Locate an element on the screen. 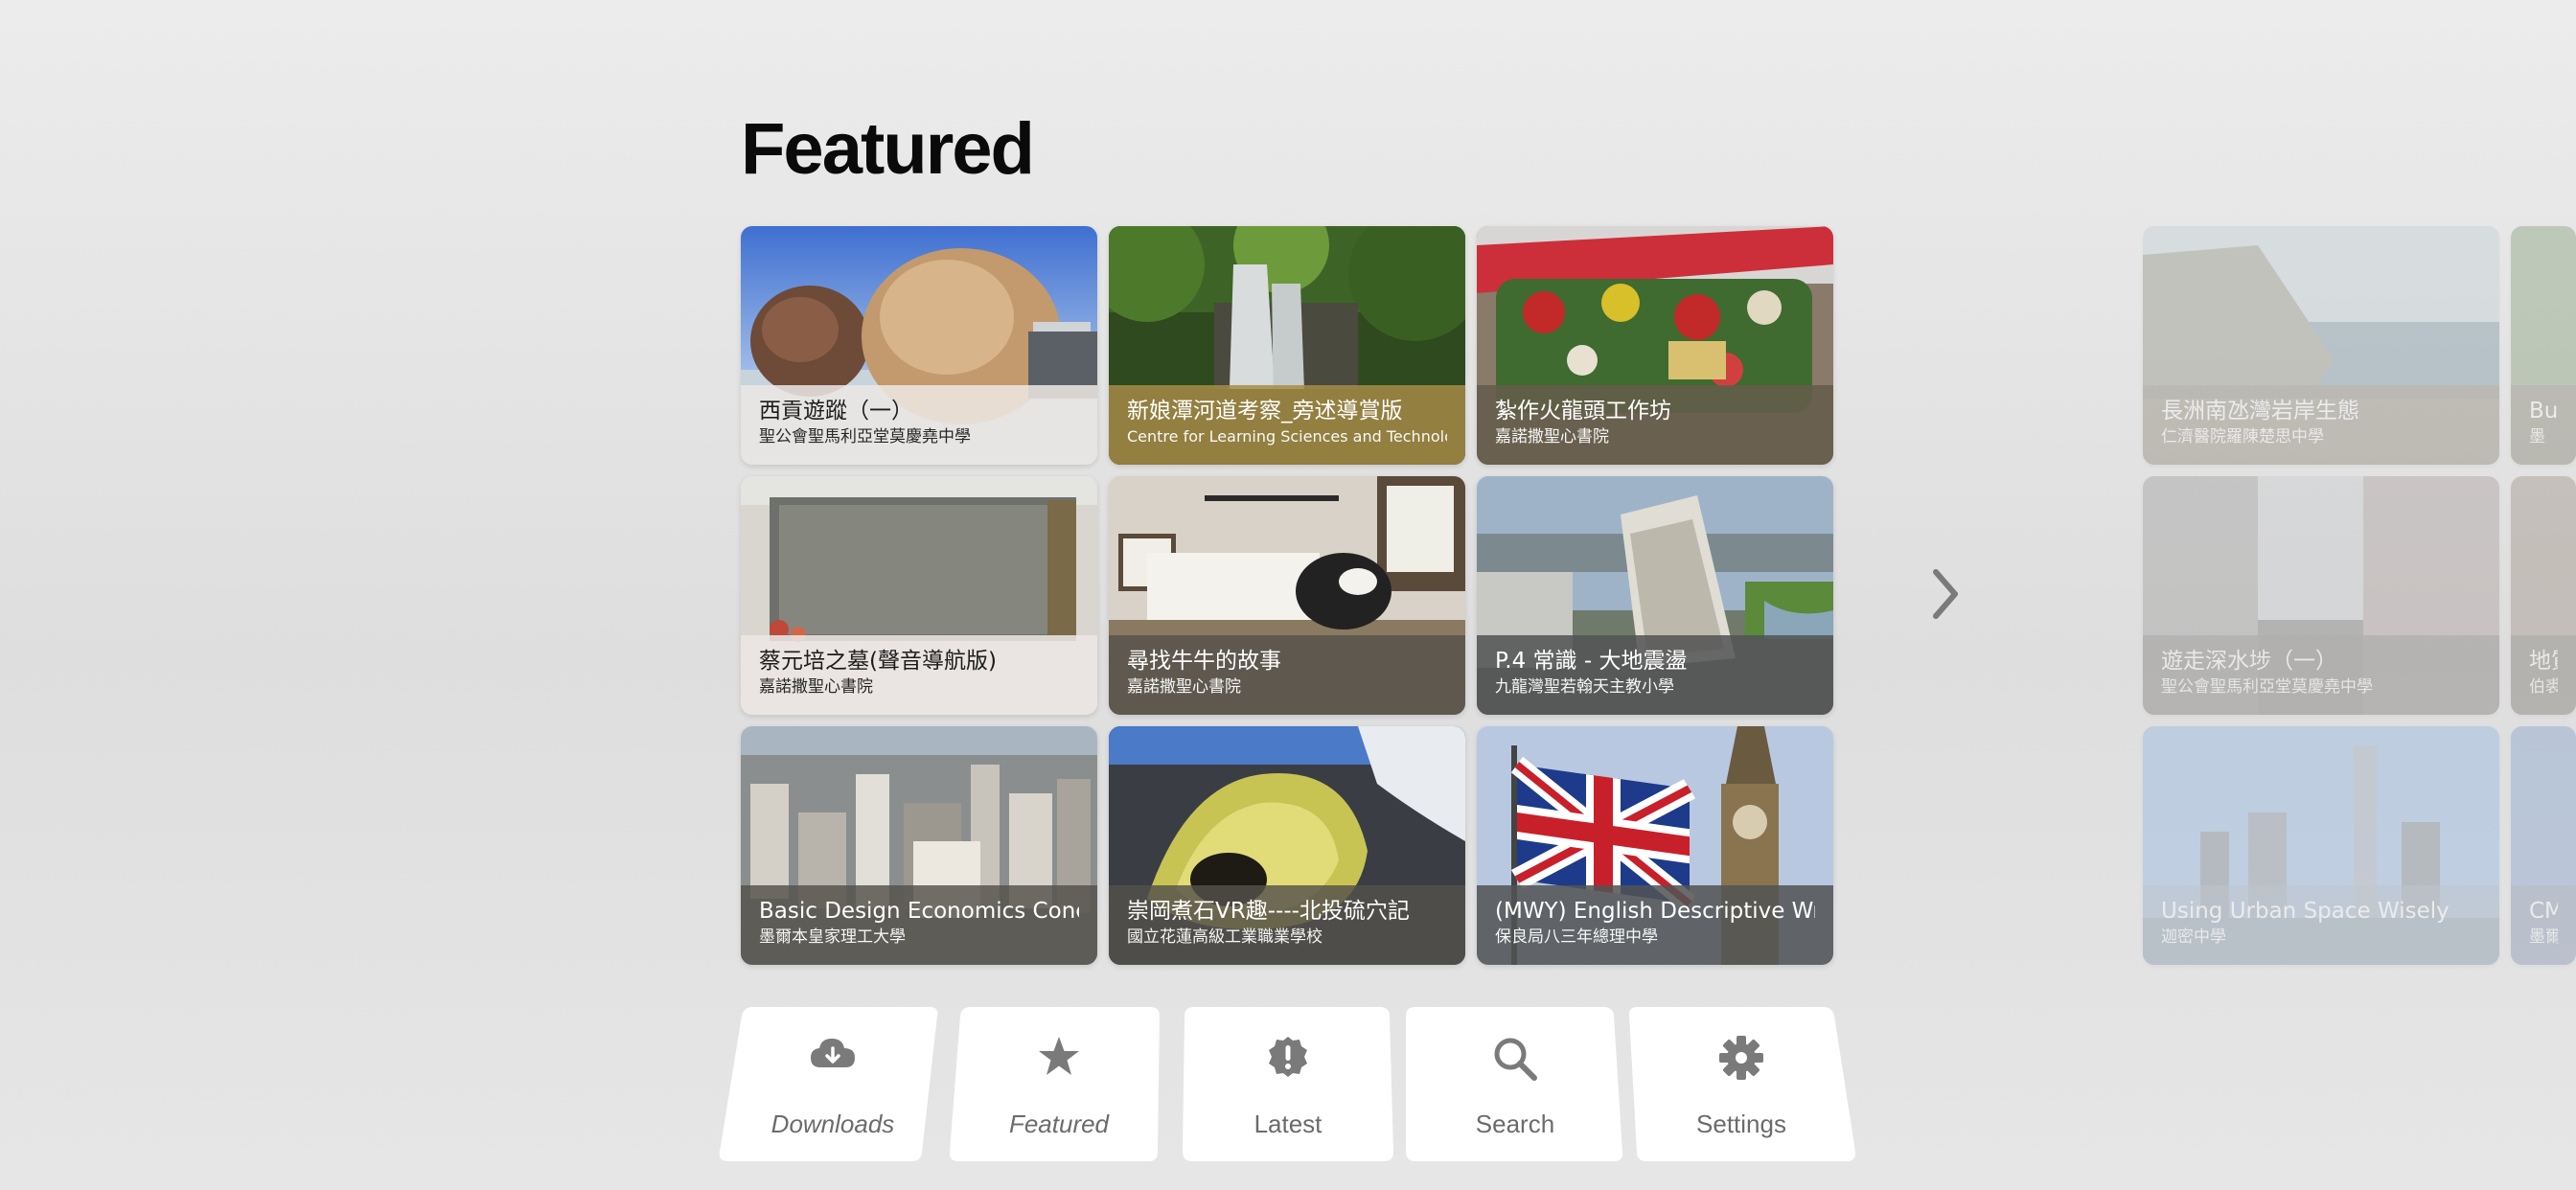  star-icon is located at coordinates (1059, 1056).